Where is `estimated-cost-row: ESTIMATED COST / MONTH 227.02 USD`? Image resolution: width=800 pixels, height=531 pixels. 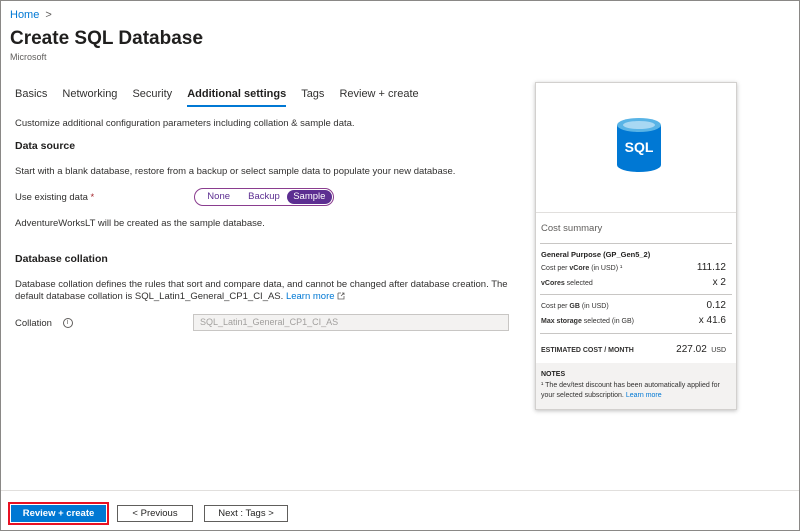
estimated-cost-row: ESTIMATED COST / MONTH 227.02 USD is located at coordinates (633, 348).